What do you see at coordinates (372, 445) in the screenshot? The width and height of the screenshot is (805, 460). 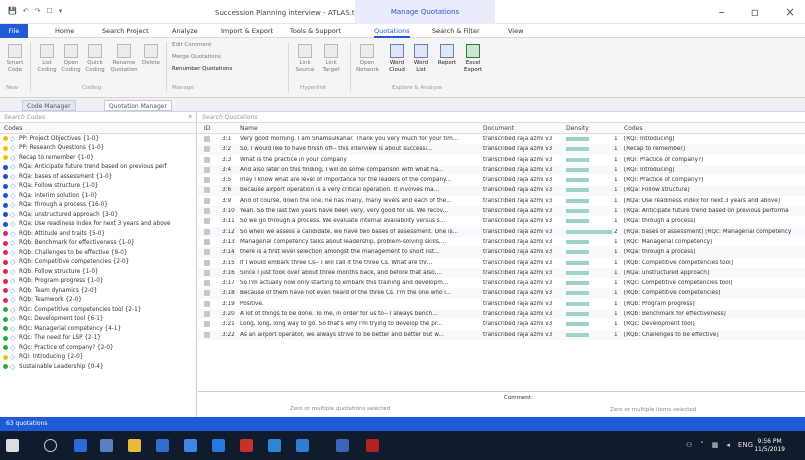 I see `atlasti-icon` at bounding box center [372, 445].